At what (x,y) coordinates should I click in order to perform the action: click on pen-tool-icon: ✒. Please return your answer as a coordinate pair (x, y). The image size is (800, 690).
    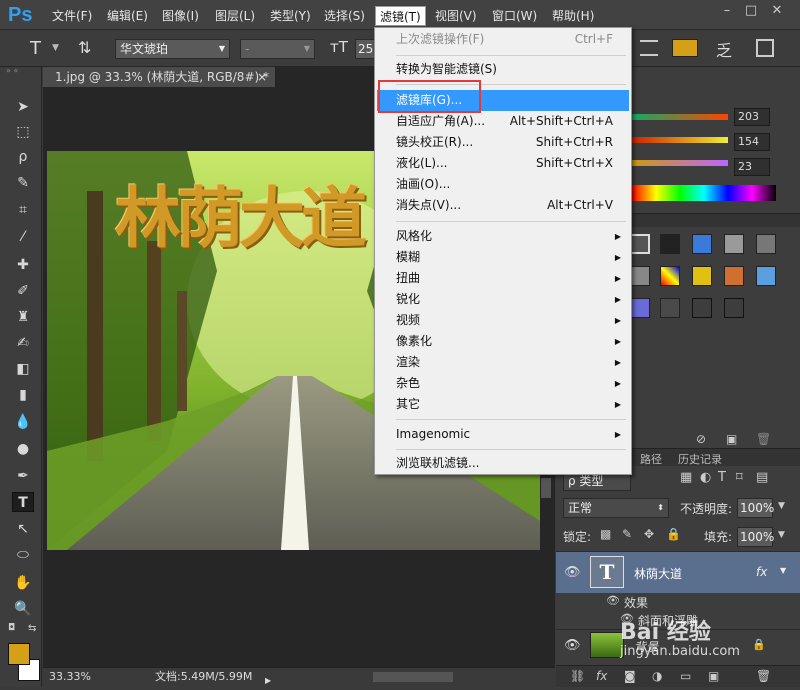
    Looking at the image, I should click on (23, 476).